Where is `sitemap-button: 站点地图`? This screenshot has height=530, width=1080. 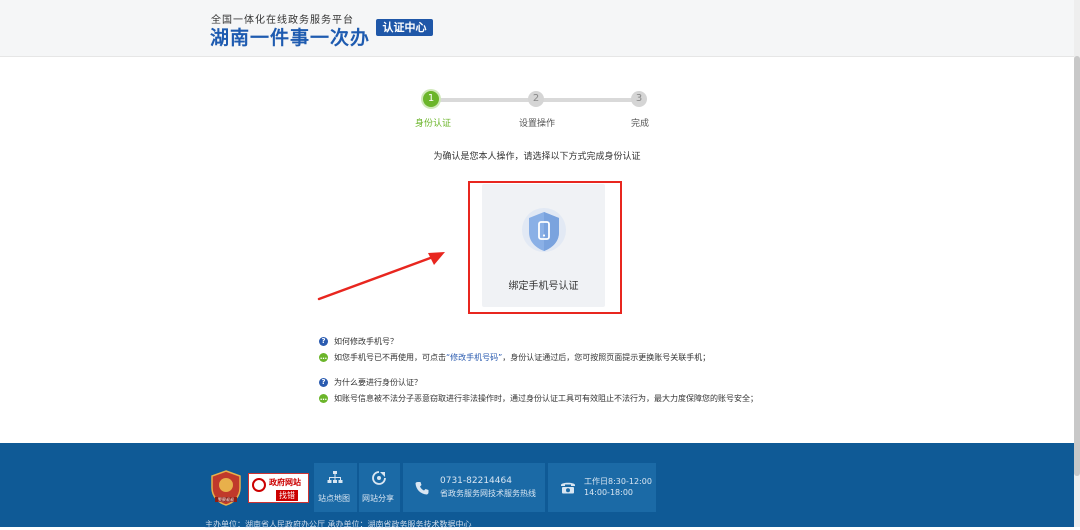
sitemap-button: 站点地图 is located at coordinates (335, 487).